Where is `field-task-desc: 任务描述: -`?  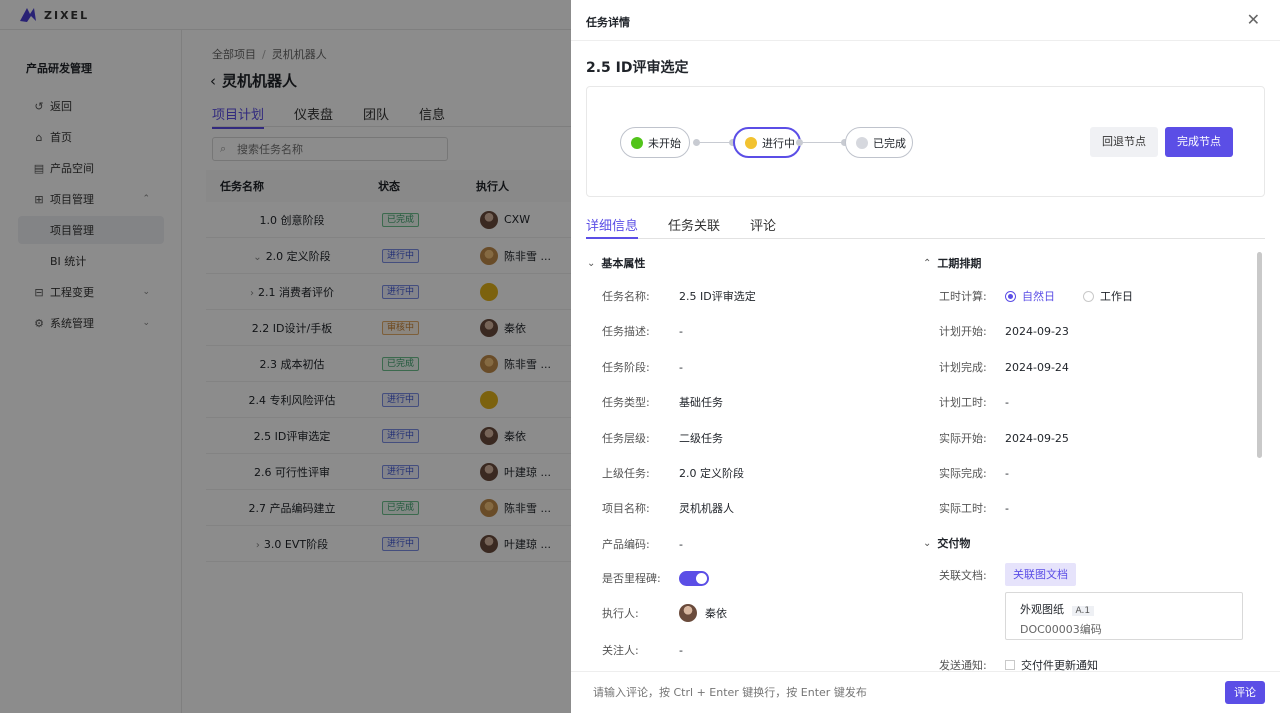 field-task-desc: 任务描述: - is located at coordinates (642, 331).